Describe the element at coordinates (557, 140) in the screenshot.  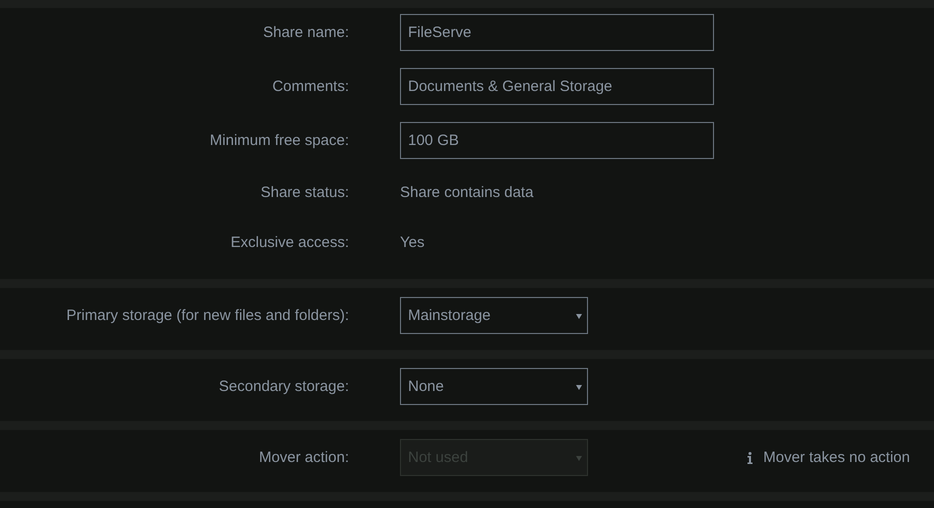
I see `text-field: 100 GB` at that location.